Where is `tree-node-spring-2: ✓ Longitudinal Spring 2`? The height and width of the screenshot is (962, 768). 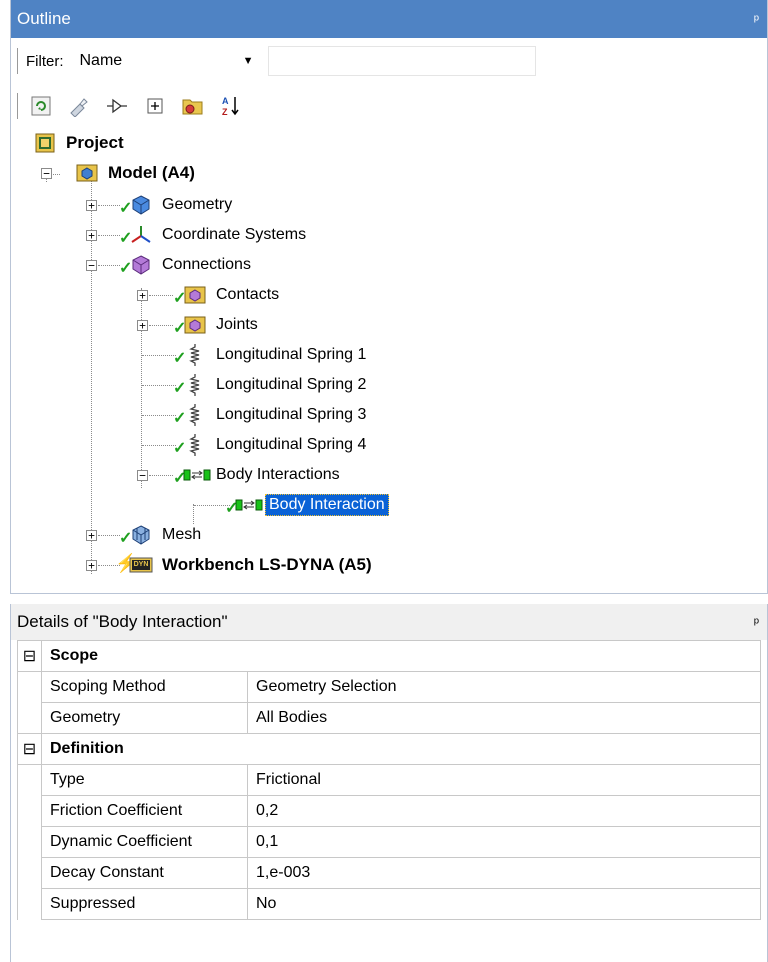
tree-node-spring-2: ✓ Longitudinal Spring 2 is located at coordinates (271, 385).